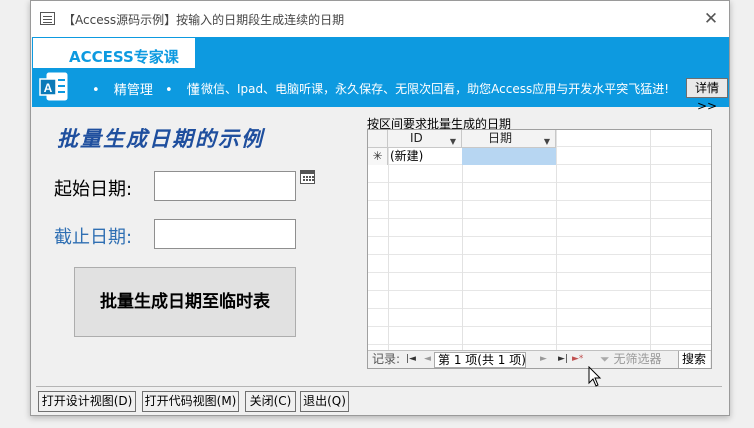 This screenshot has width=754, height=428. I want to click on generate-dates-button: 批量生成日期至临时表, so click(185, 302).